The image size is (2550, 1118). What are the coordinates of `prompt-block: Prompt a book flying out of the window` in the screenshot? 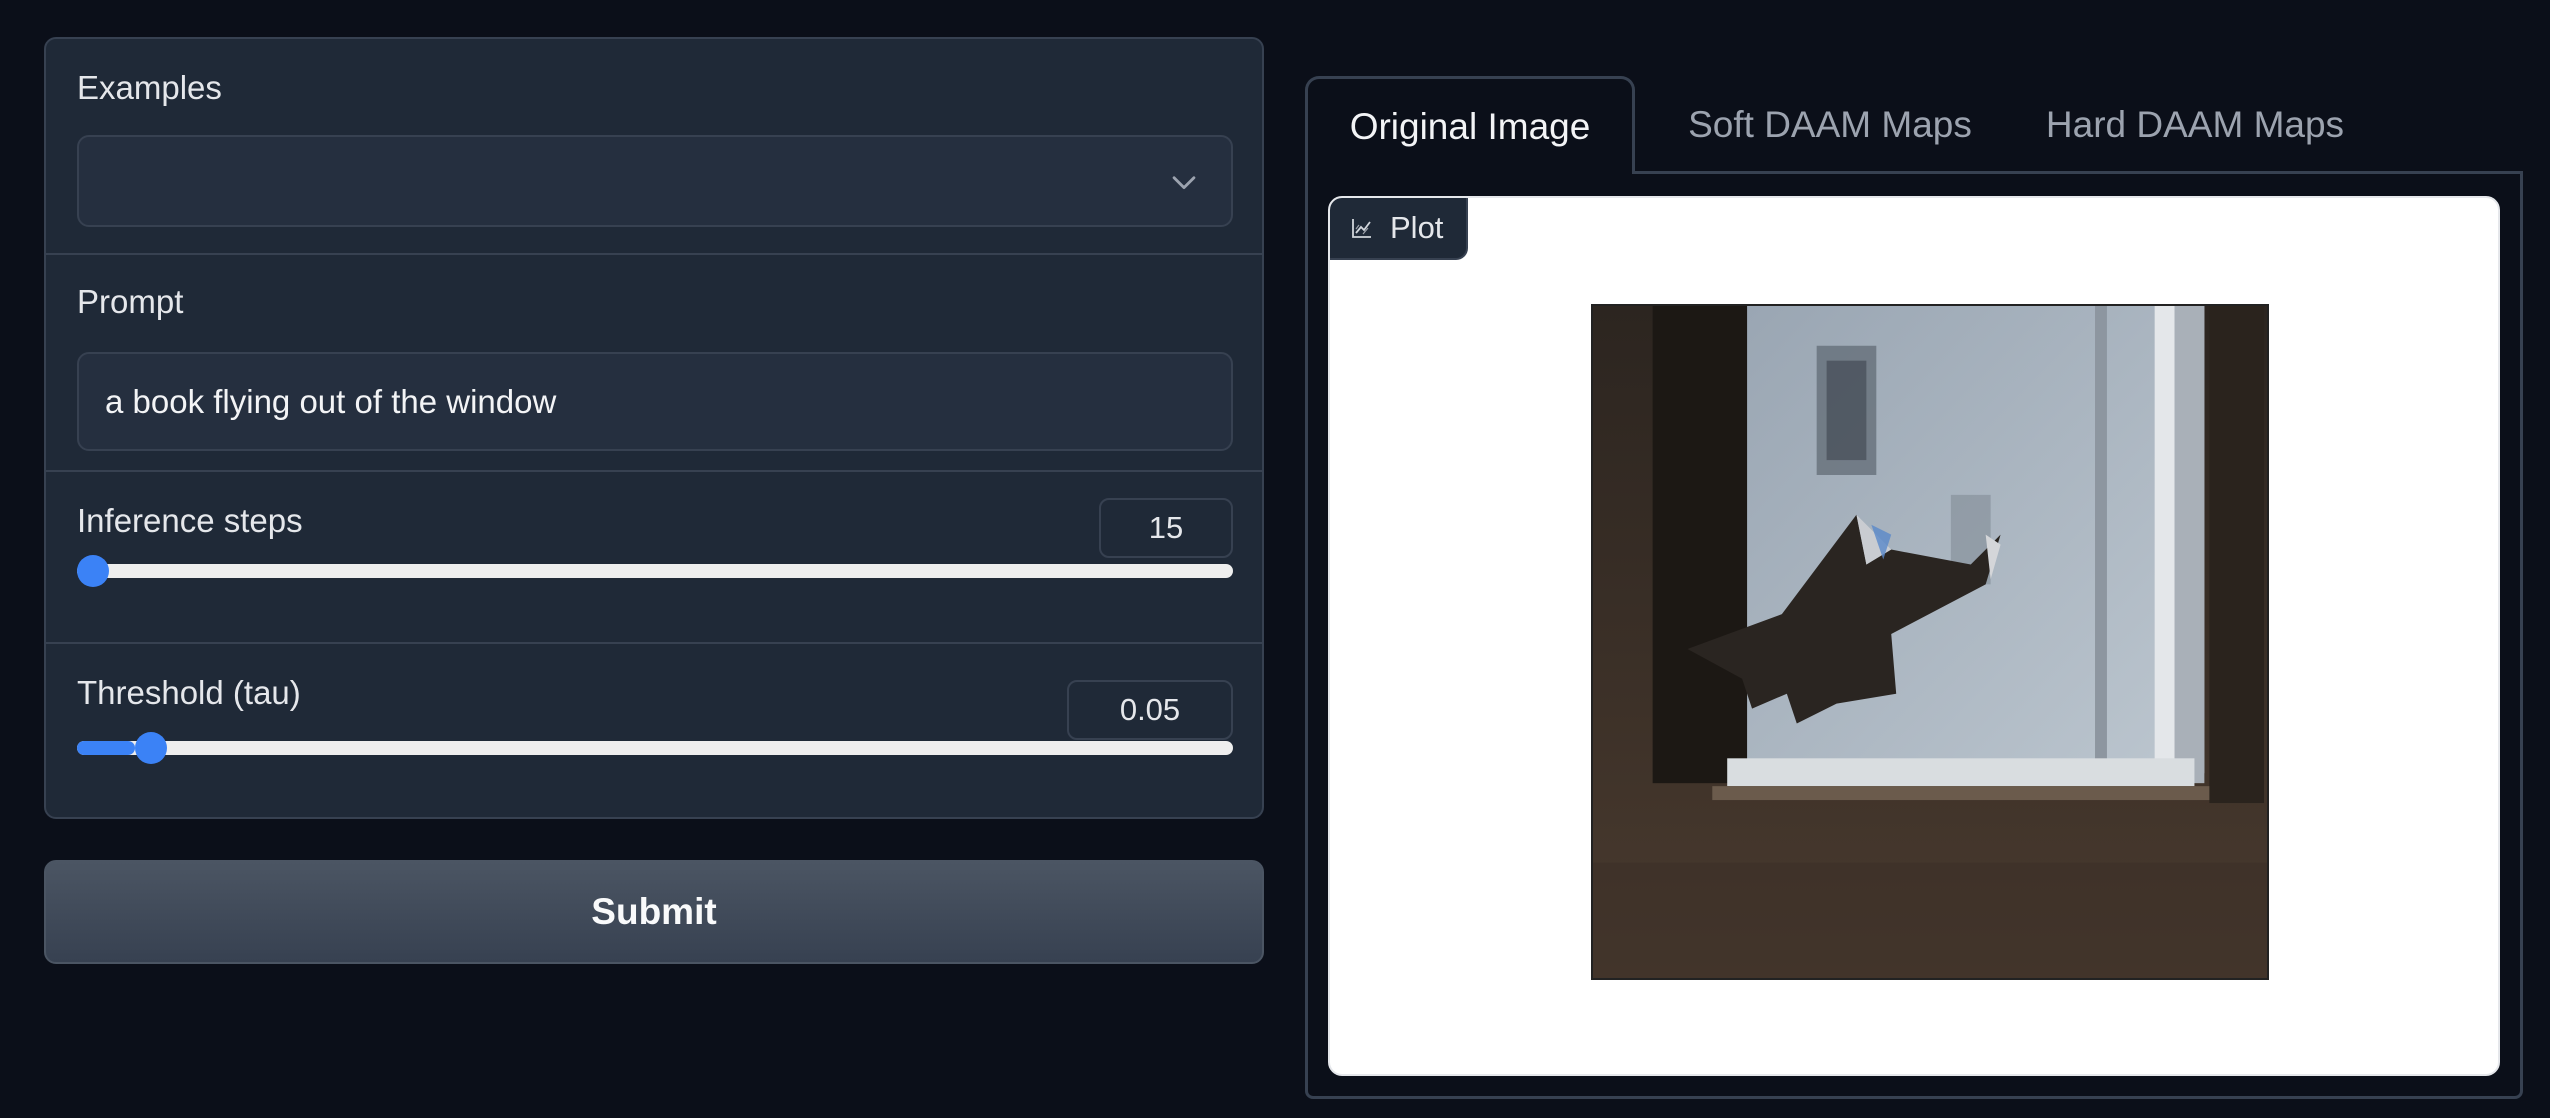 It's located at (654, 363).